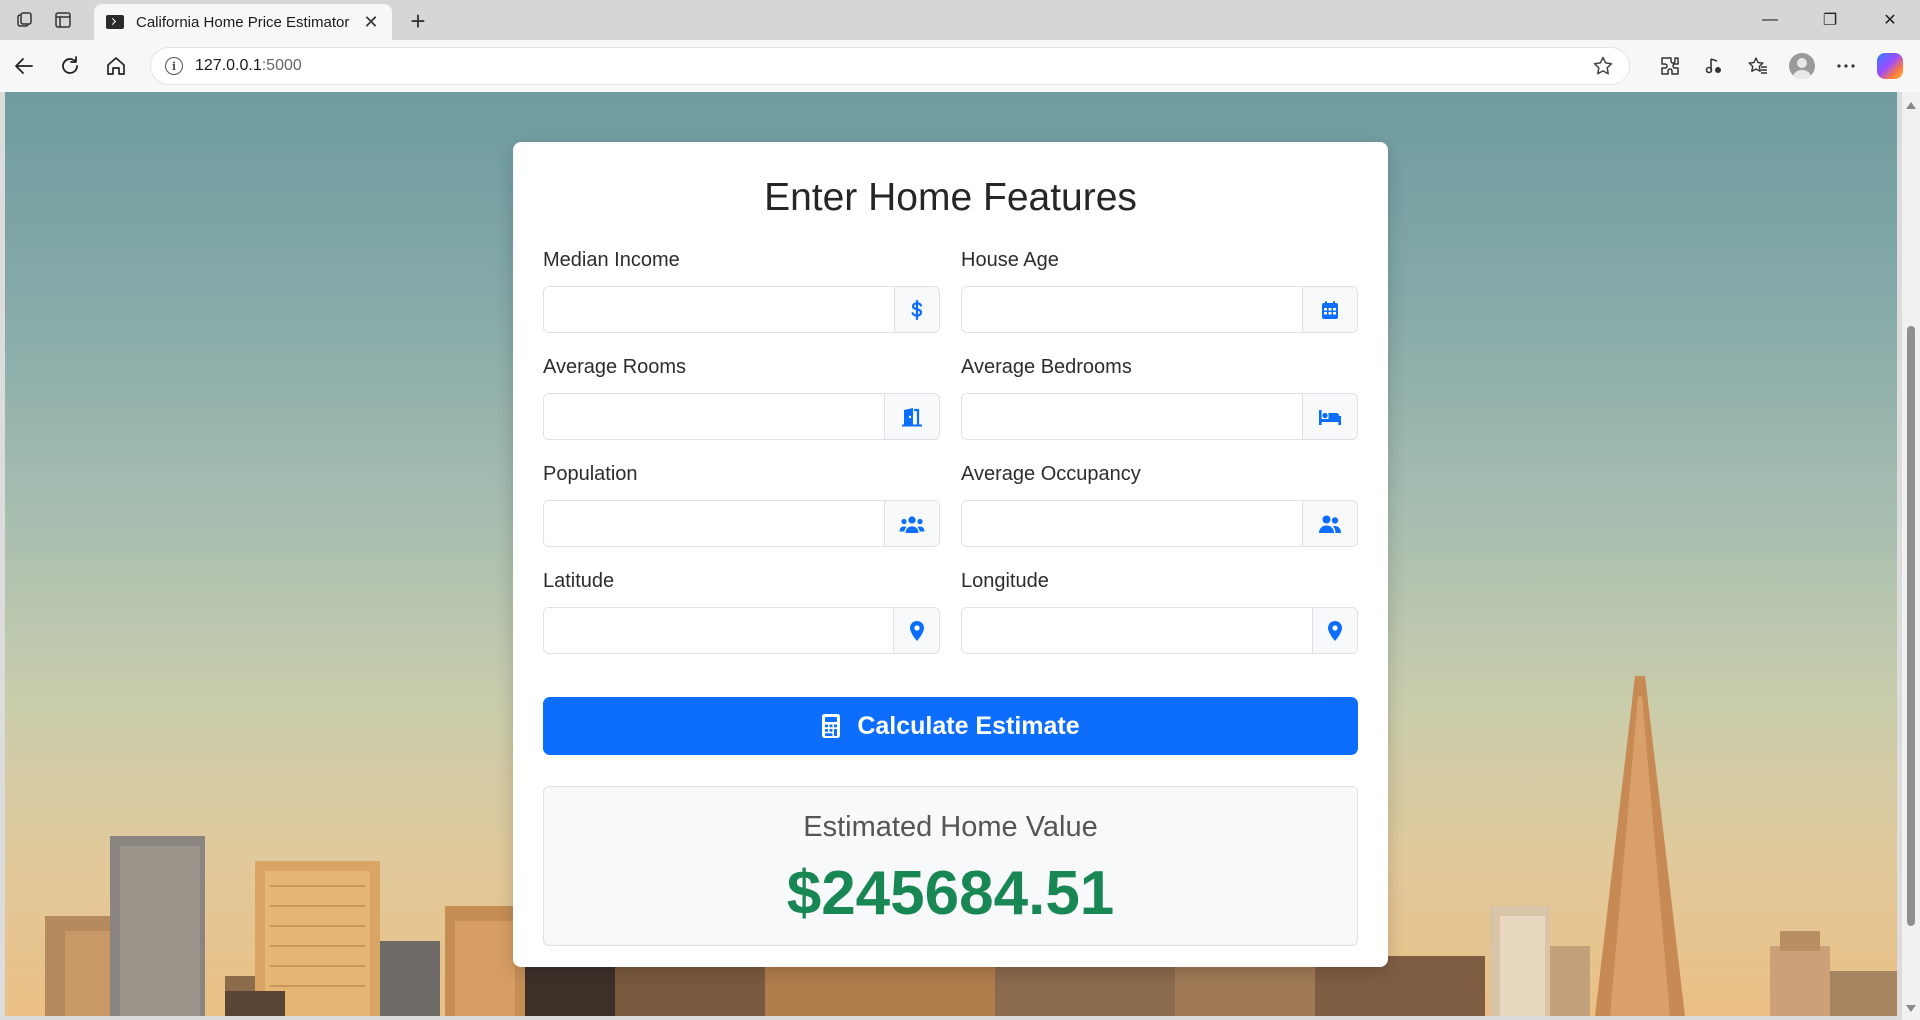 The image size is (1920, 1020). What do you see at coordinates (25, 20) in the screenshot?
I see `workspaces-icon` at bounding box center [25, 20].